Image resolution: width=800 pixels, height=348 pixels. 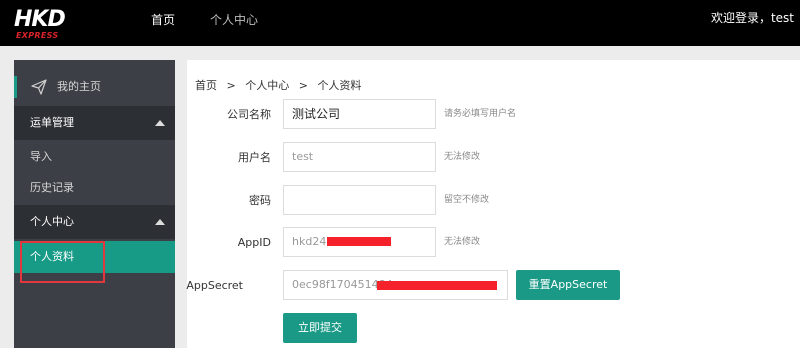 What do you see at coordinates (359, 200) in the screenshot?
I see `password-input` at bounding box center [359, 200].